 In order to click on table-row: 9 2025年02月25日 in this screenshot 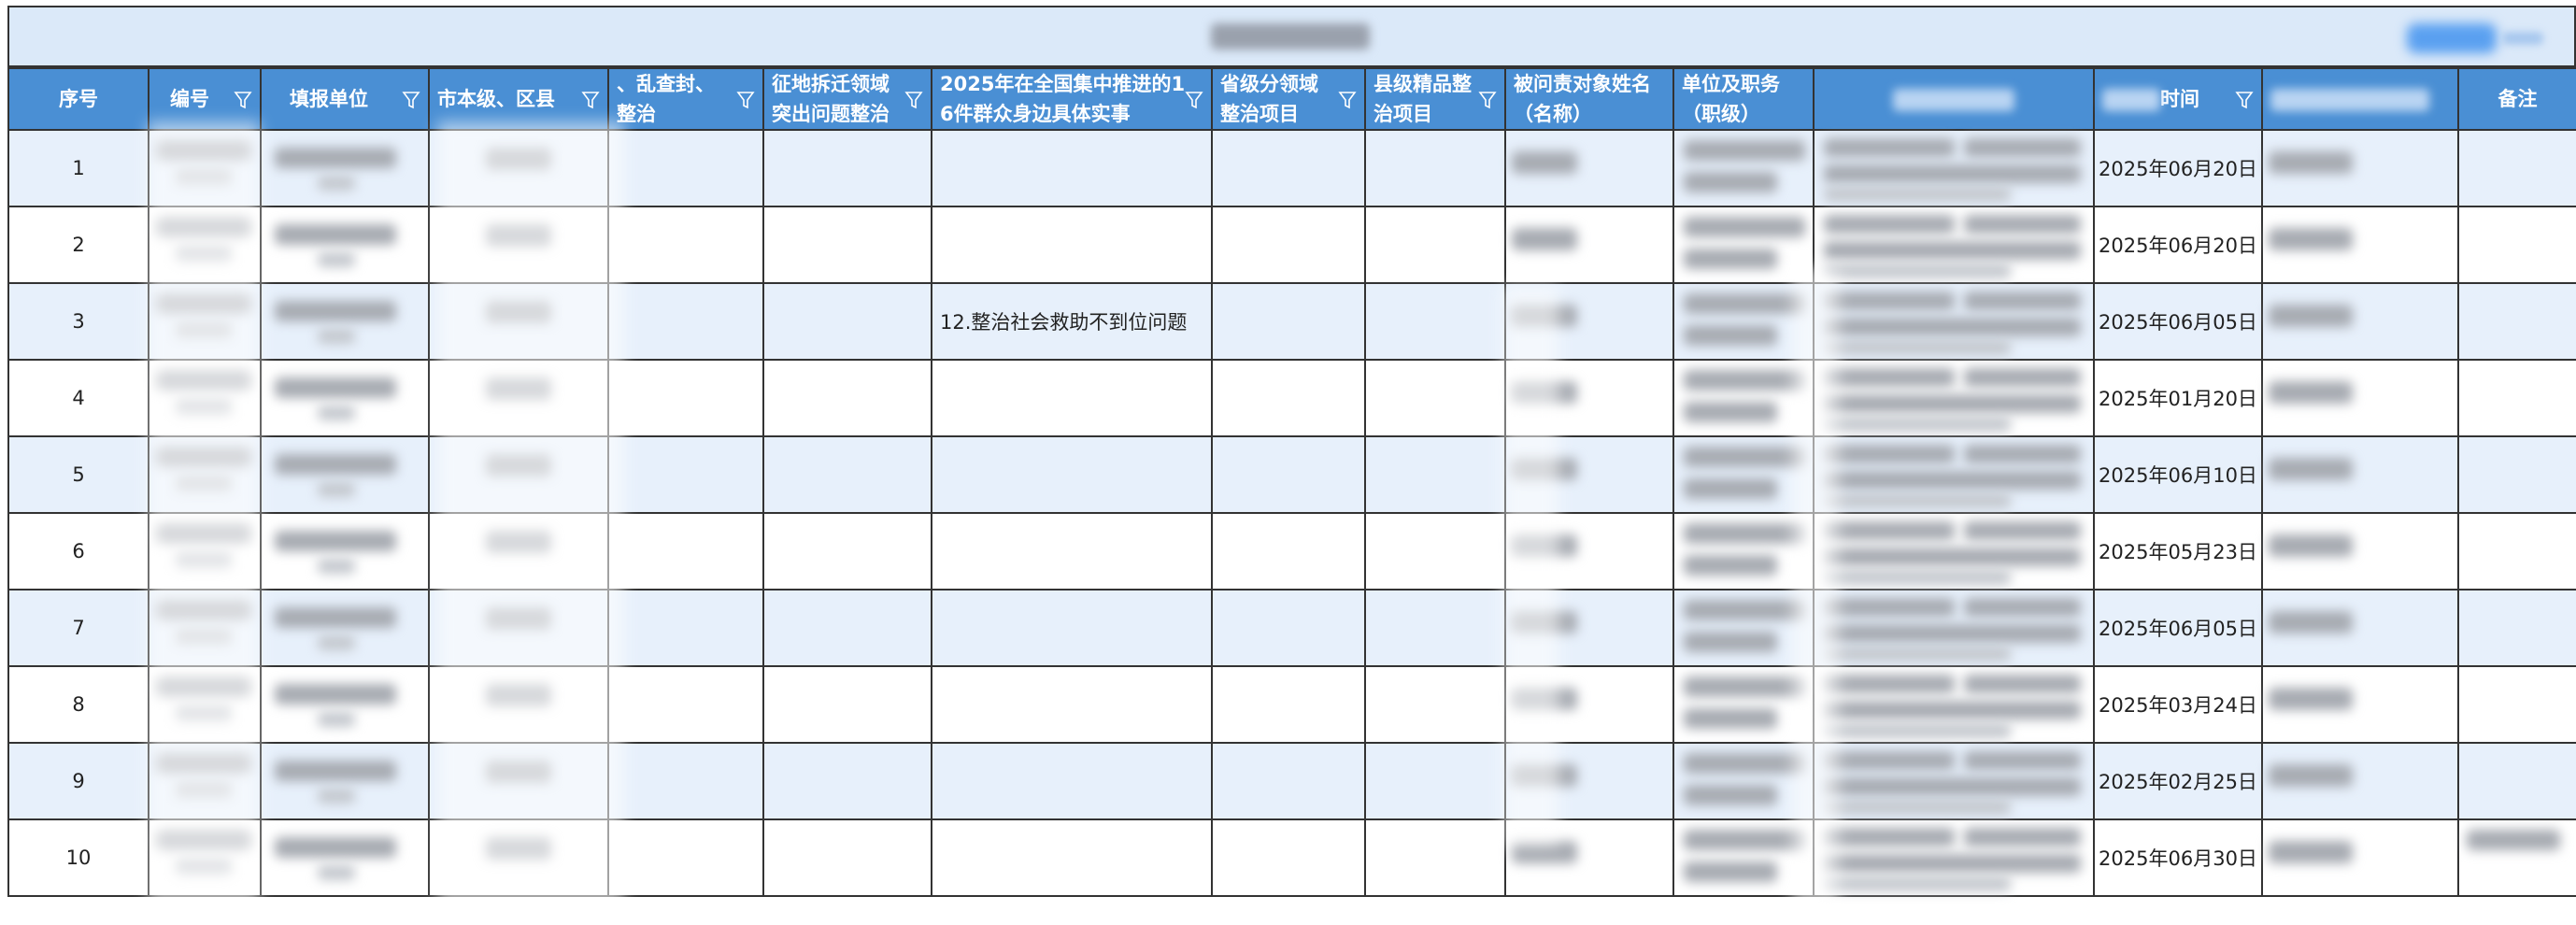, I will do `click(1291, 781)`.